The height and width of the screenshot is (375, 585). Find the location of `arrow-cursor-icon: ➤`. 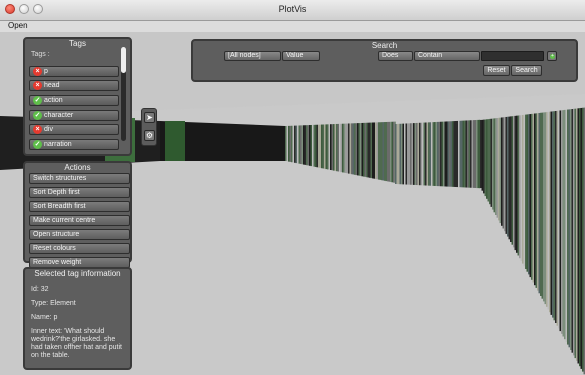

arrow-cursor-icon: ➤ is located at coordinates (149, 117).